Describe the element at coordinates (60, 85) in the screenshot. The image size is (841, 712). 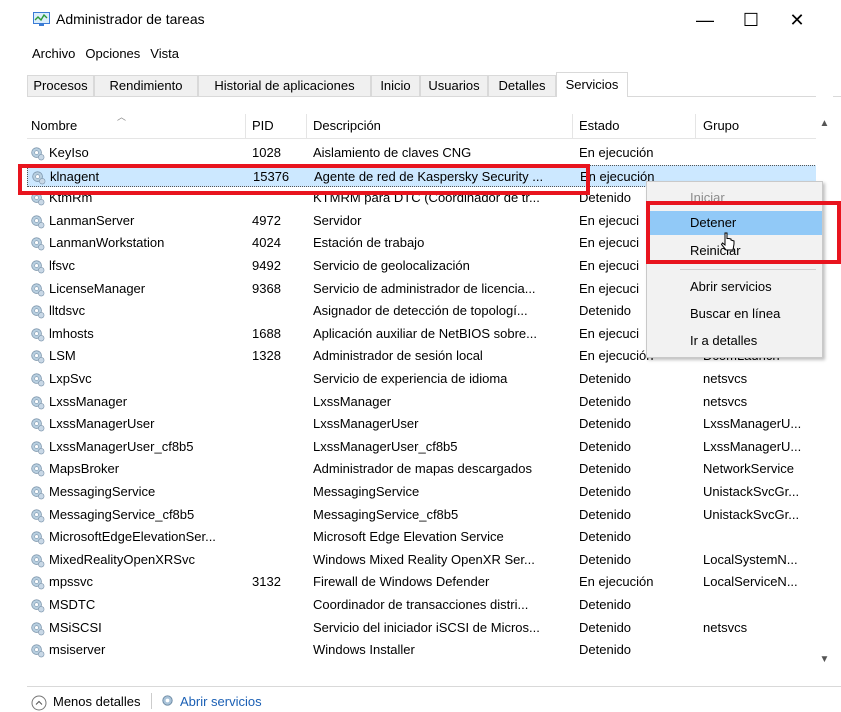
I see `tab-procesos: Procesos` at that location.